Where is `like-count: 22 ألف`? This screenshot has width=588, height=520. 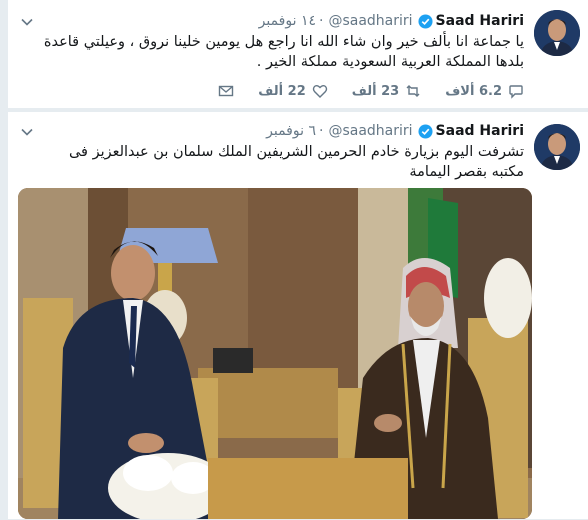 like-count: 22 ألف is located at coordinates (282, 91).